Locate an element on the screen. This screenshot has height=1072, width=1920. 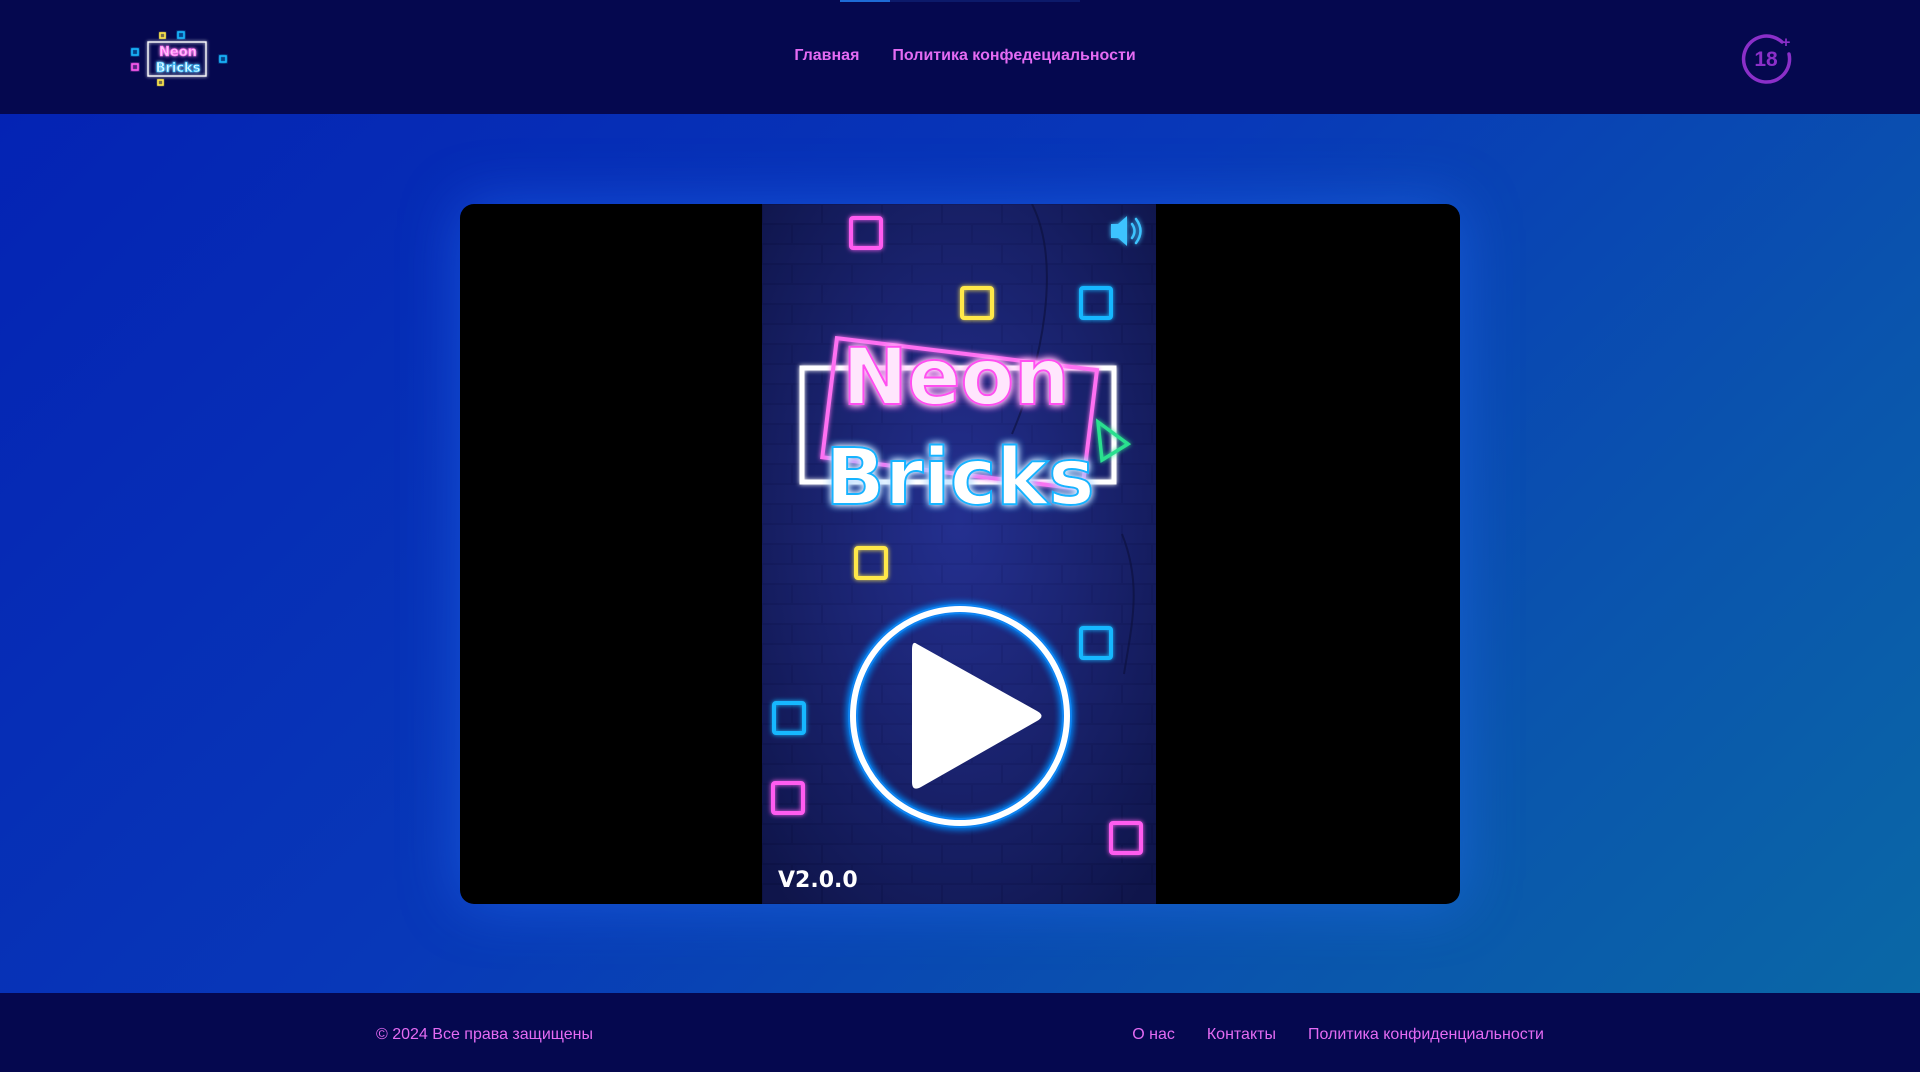
background-vignette is located at coordinates (959, 554).